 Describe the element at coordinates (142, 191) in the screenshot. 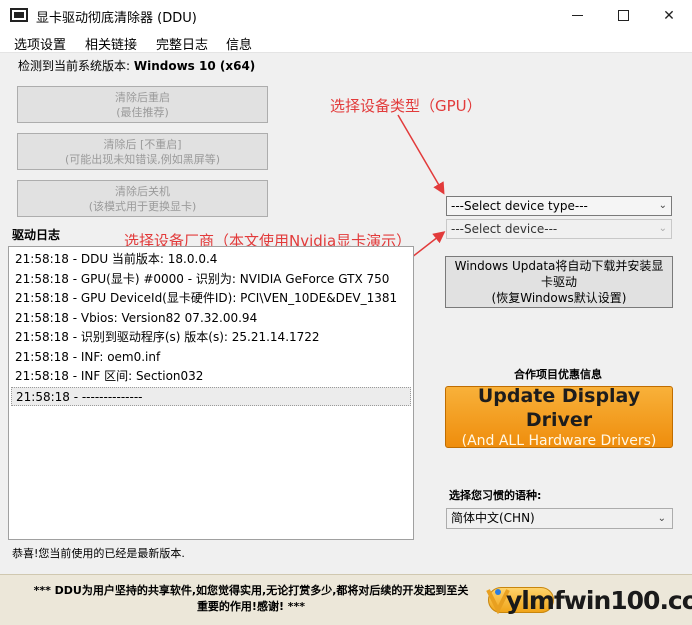

I see `clean-shutdown-label: 清除后关机` at that location.